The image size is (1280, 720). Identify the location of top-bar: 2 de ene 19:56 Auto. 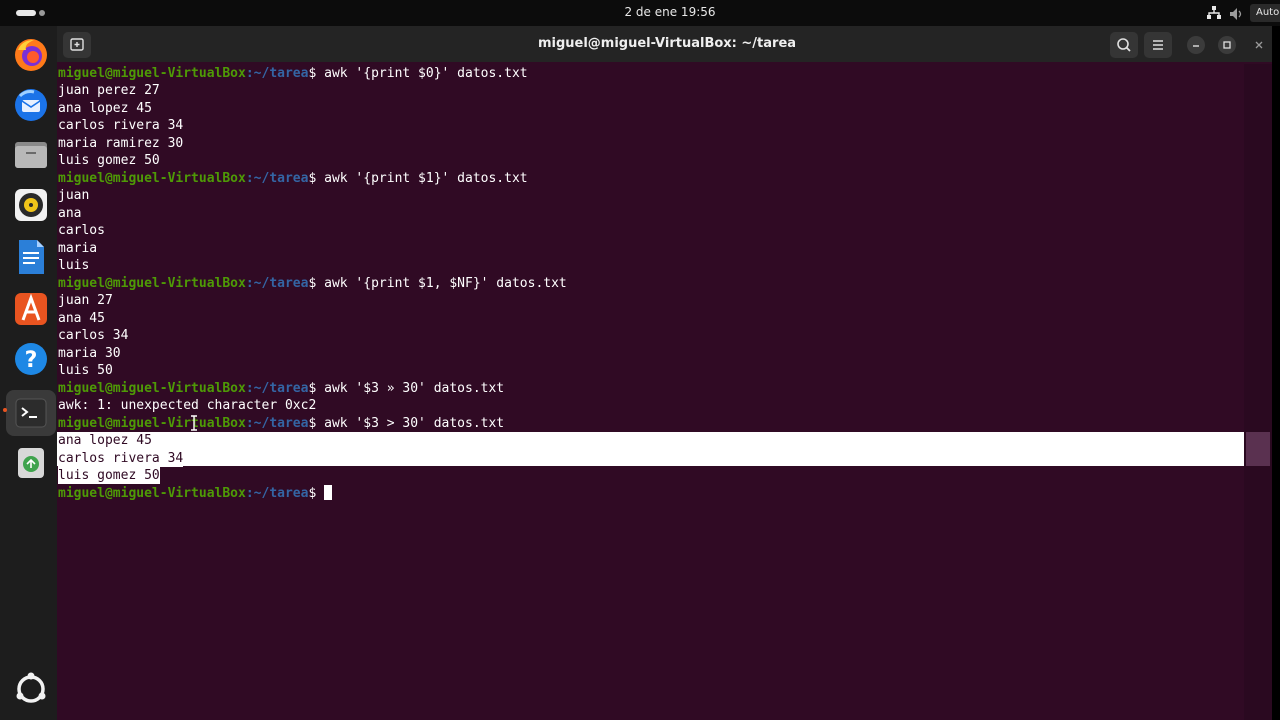
(640, 13).